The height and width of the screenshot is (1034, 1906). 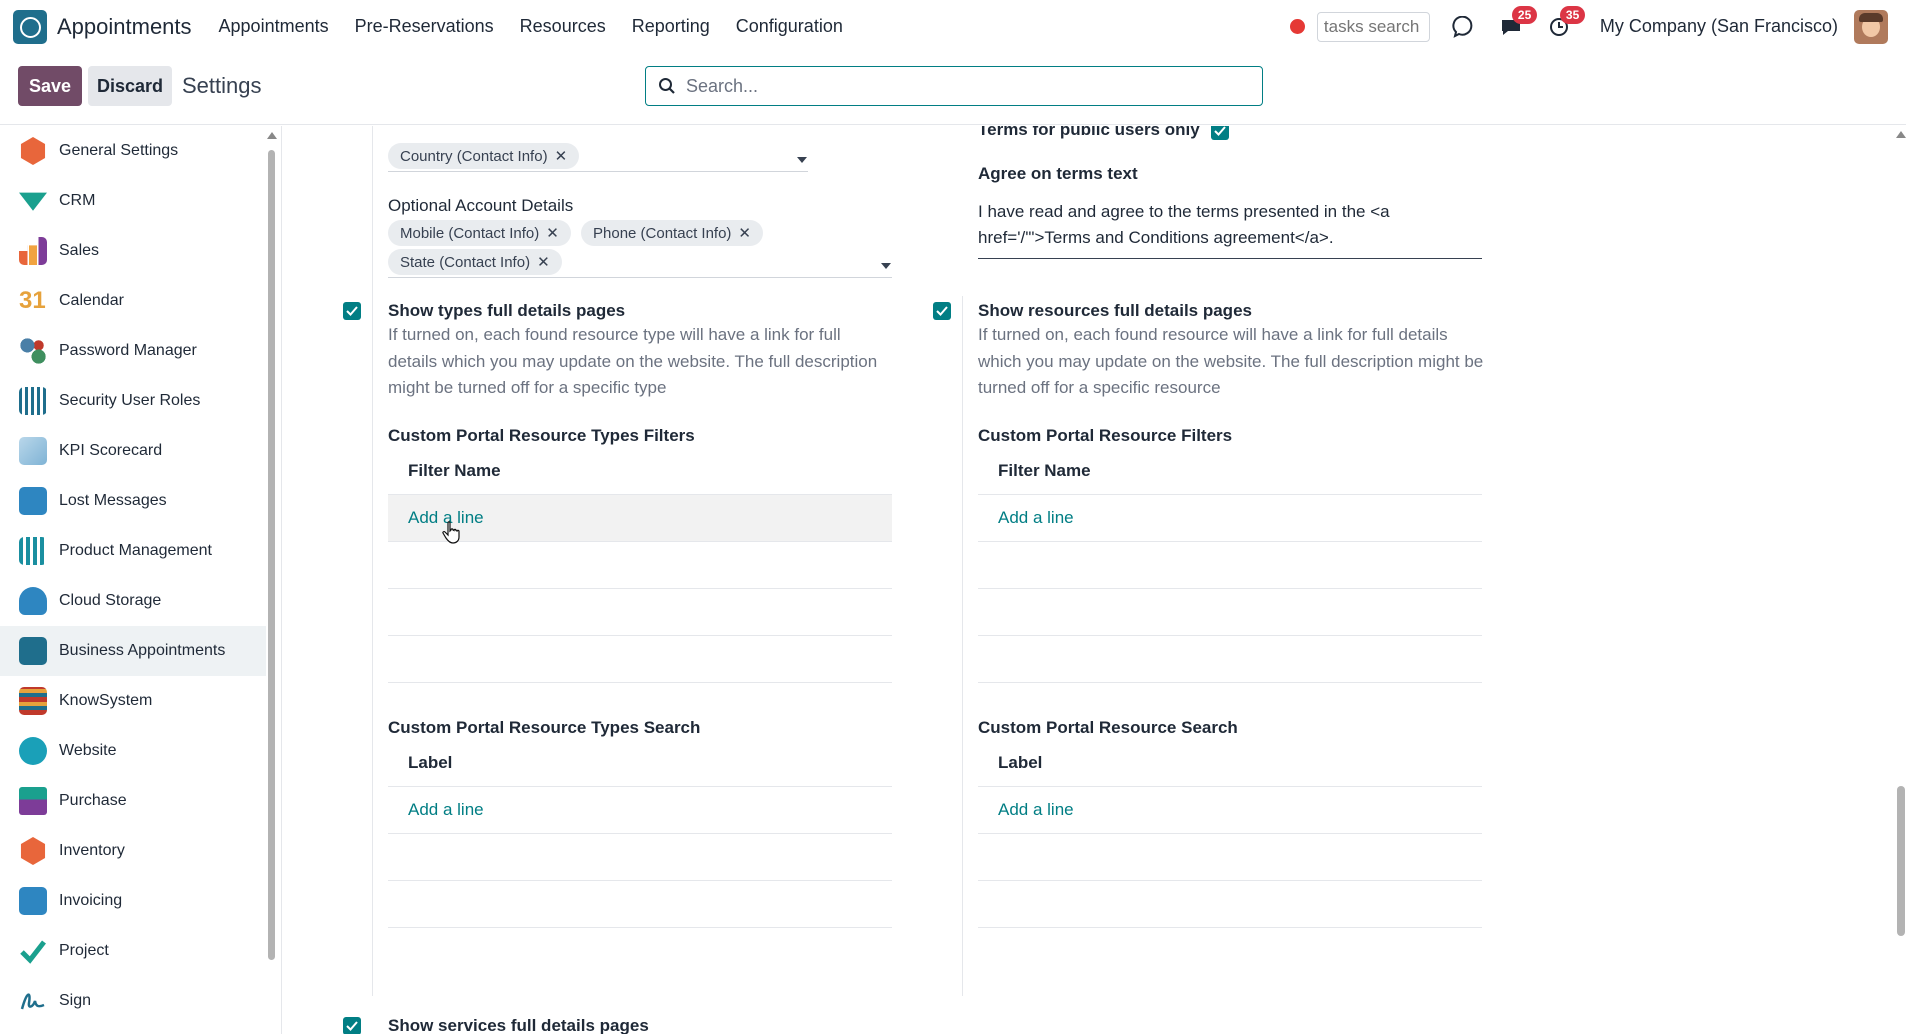 I want to click on sidebar-item-invoicing: Invoicing, so click(x=133, y=901).